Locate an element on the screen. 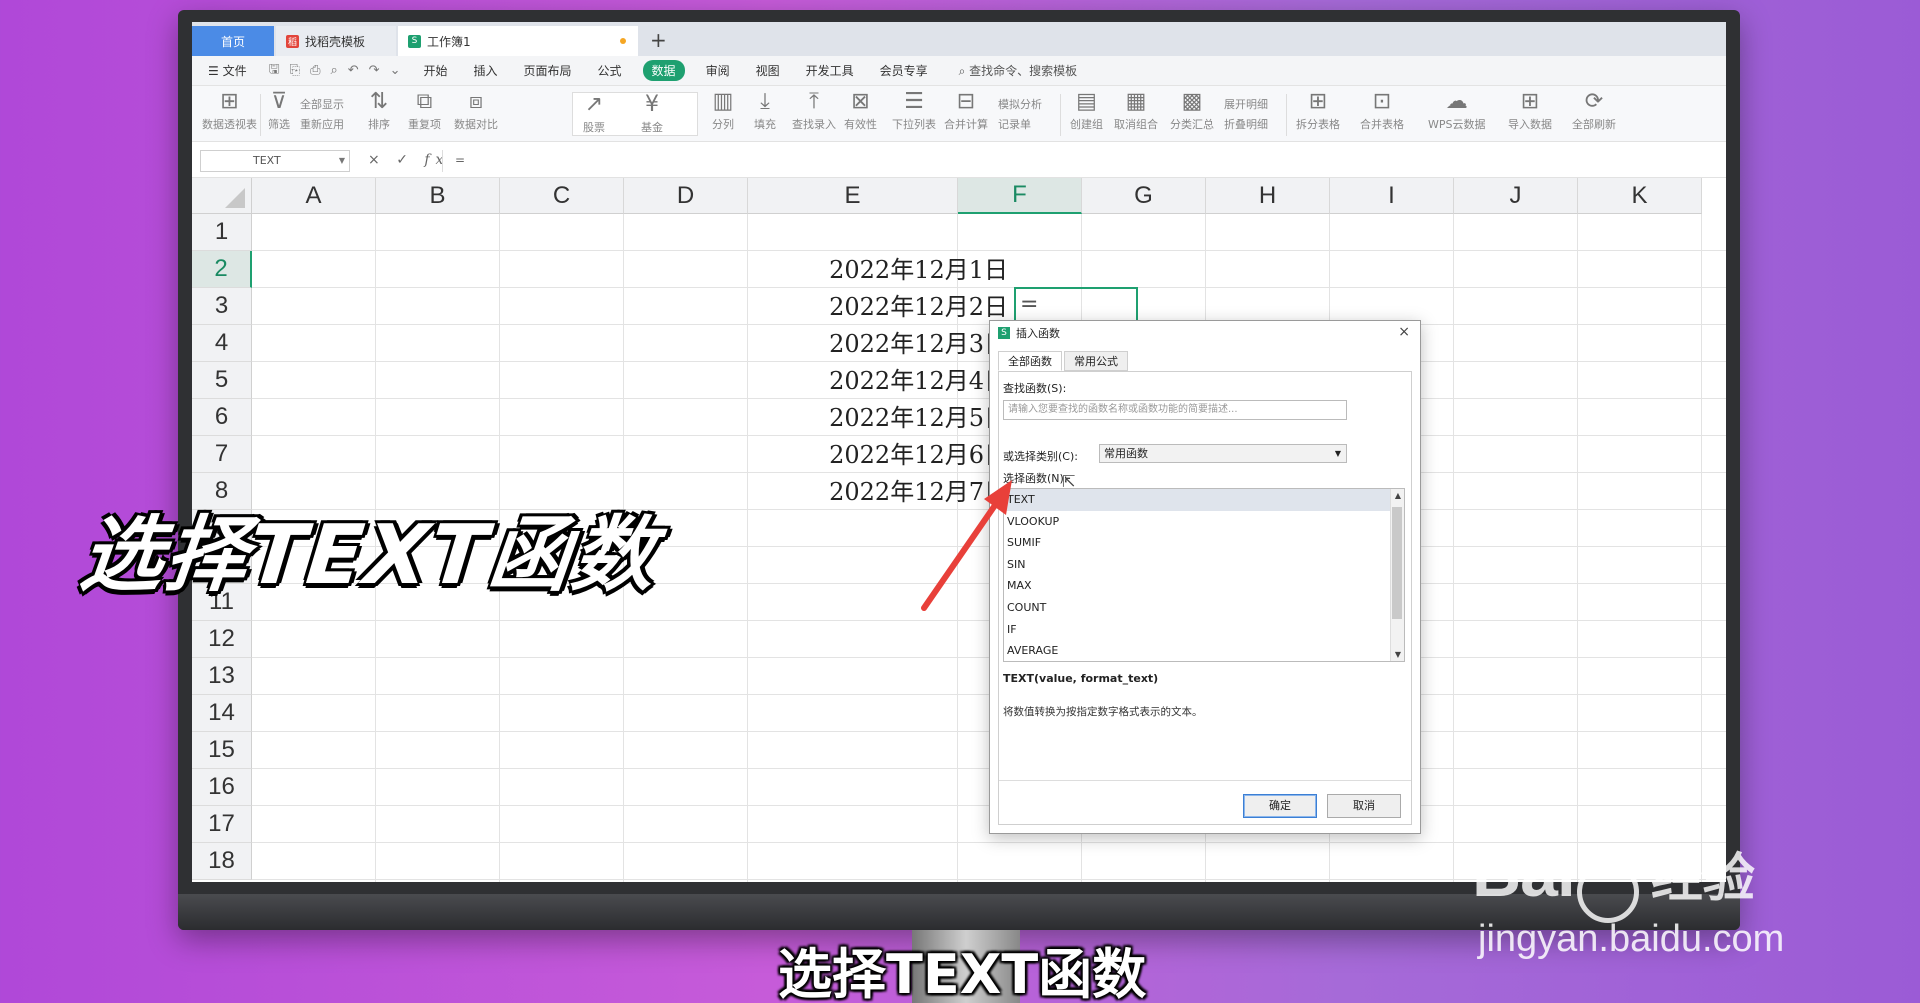 The height and width of the screenshot is (1003, 1920). tab-templates: 稻 找稻壳模板 is located at coordinates (336, 41).